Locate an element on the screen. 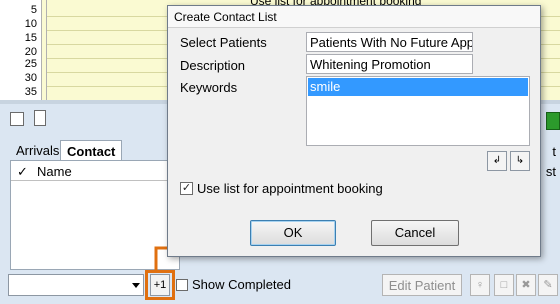  list-header: ✓ Name is located at coordinates (95, 171).